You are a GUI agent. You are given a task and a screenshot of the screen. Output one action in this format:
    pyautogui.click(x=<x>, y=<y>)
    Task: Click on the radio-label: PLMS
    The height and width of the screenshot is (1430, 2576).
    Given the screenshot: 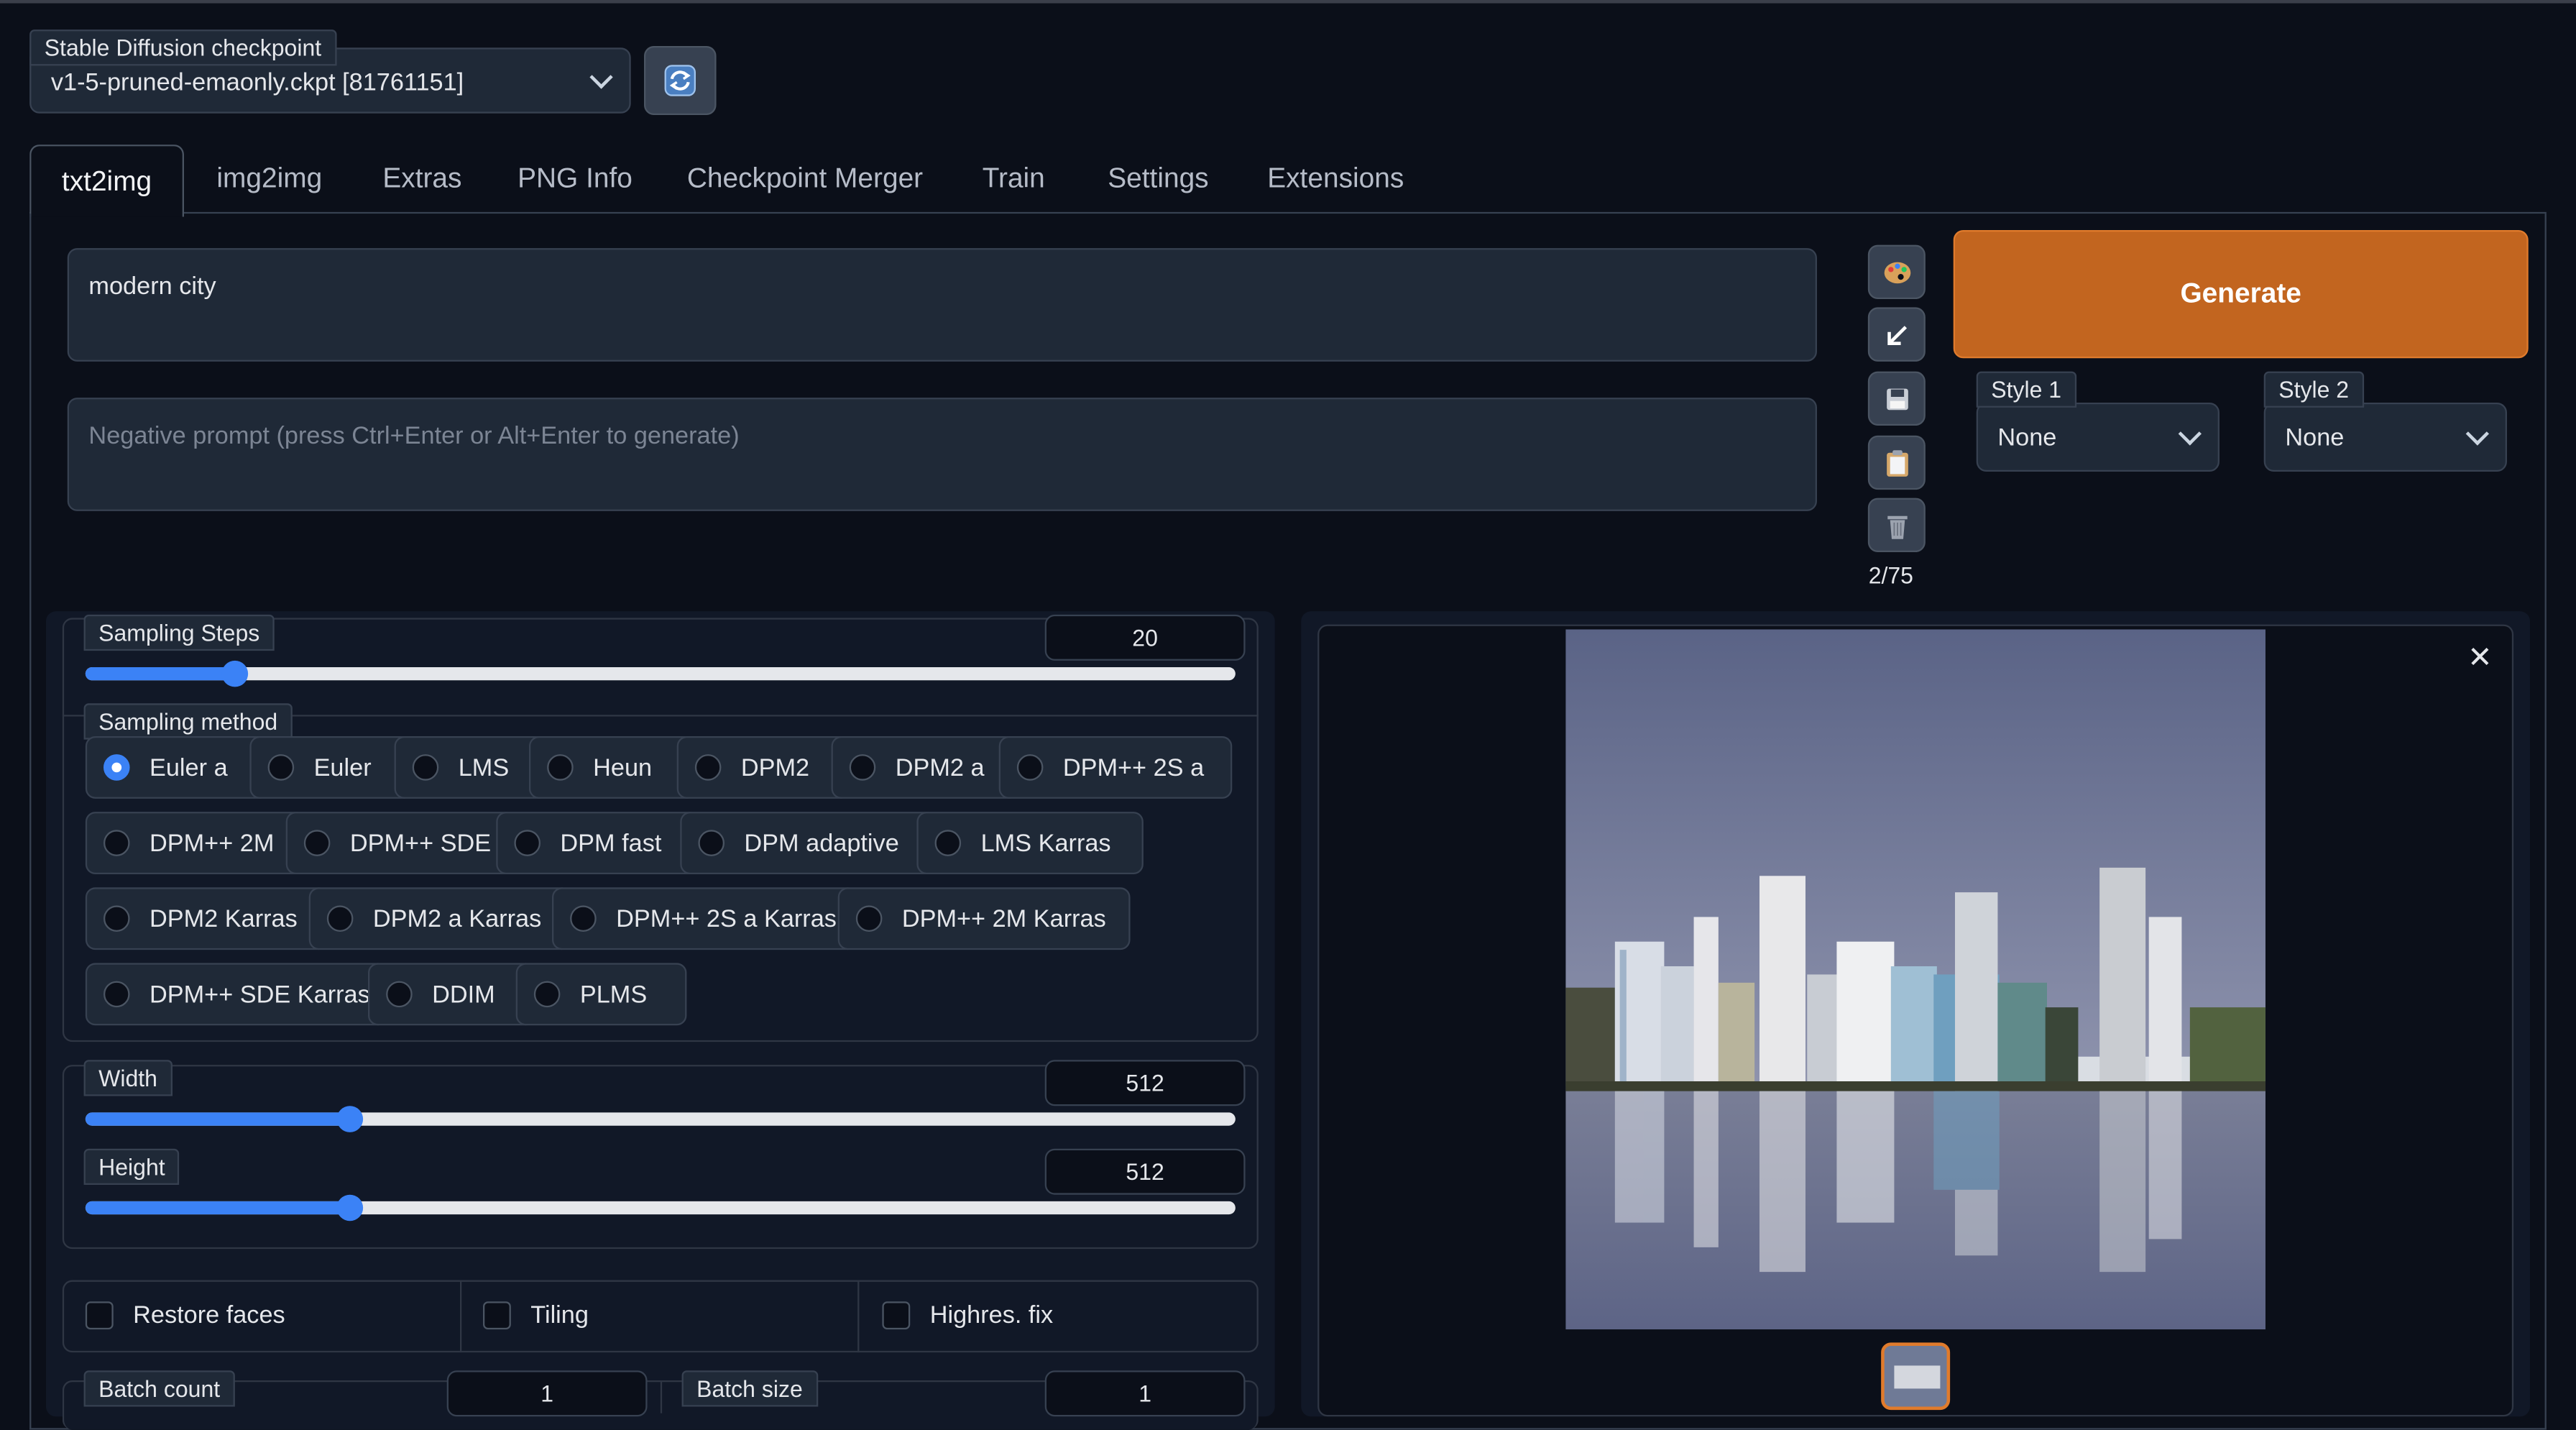 What is the action you would take?
    pyautogui.click(x=613, y=994)
    